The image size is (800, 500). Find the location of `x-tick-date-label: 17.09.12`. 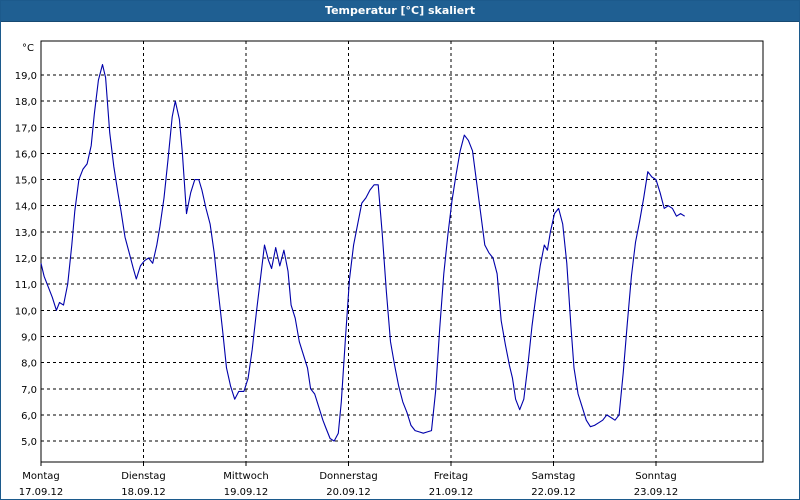

x-tick-date-label: 17.09.12 is located at coordinates (41, 492).